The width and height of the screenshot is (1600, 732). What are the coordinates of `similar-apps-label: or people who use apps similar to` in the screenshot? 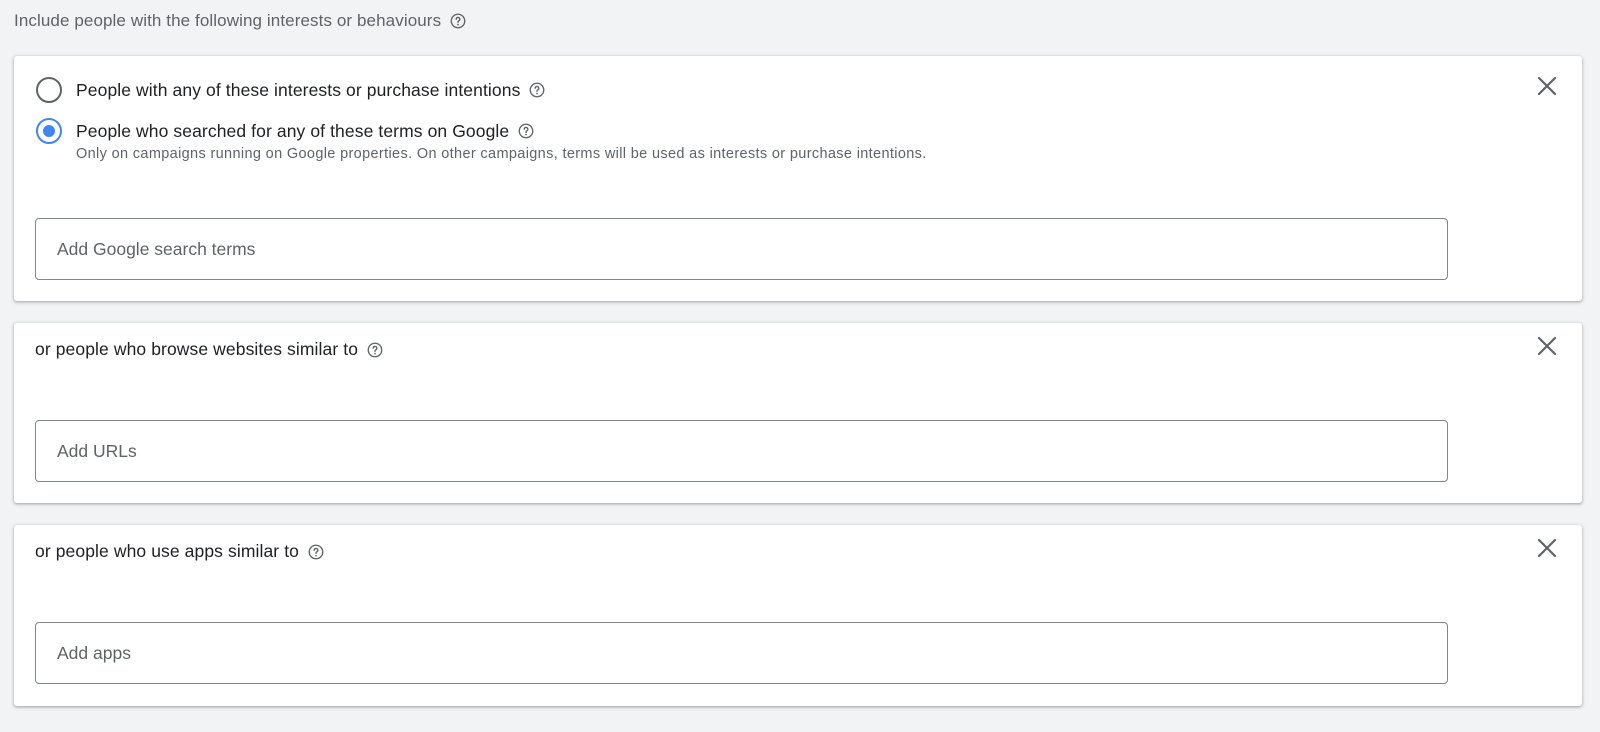 It's located at (167, 551).